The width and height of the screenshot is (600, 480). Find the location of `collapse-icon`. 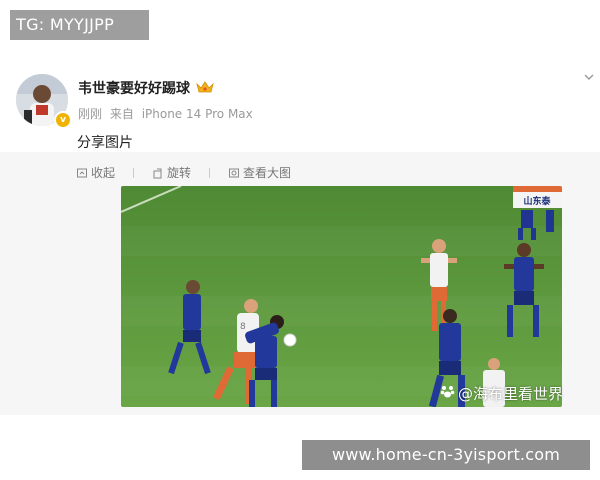

collapse-icon is located at coordinates (82, 173).